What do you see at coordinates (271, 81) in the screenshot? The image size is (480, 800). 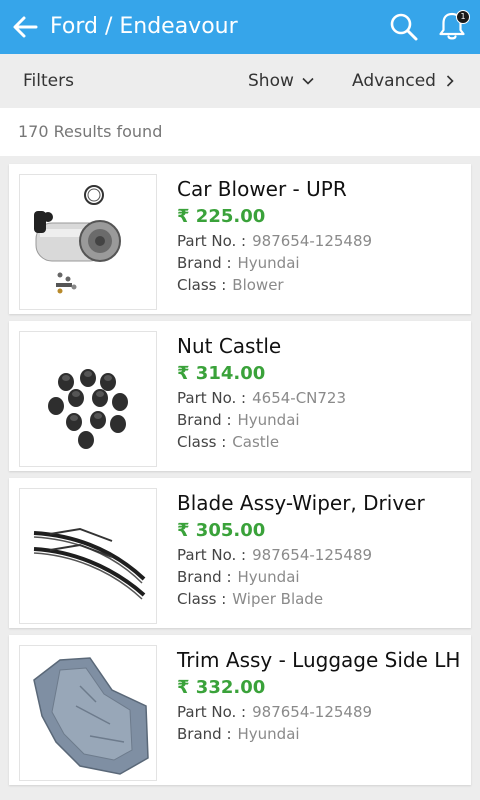 I see `show-label: Show` at bounding box center [271, 81].